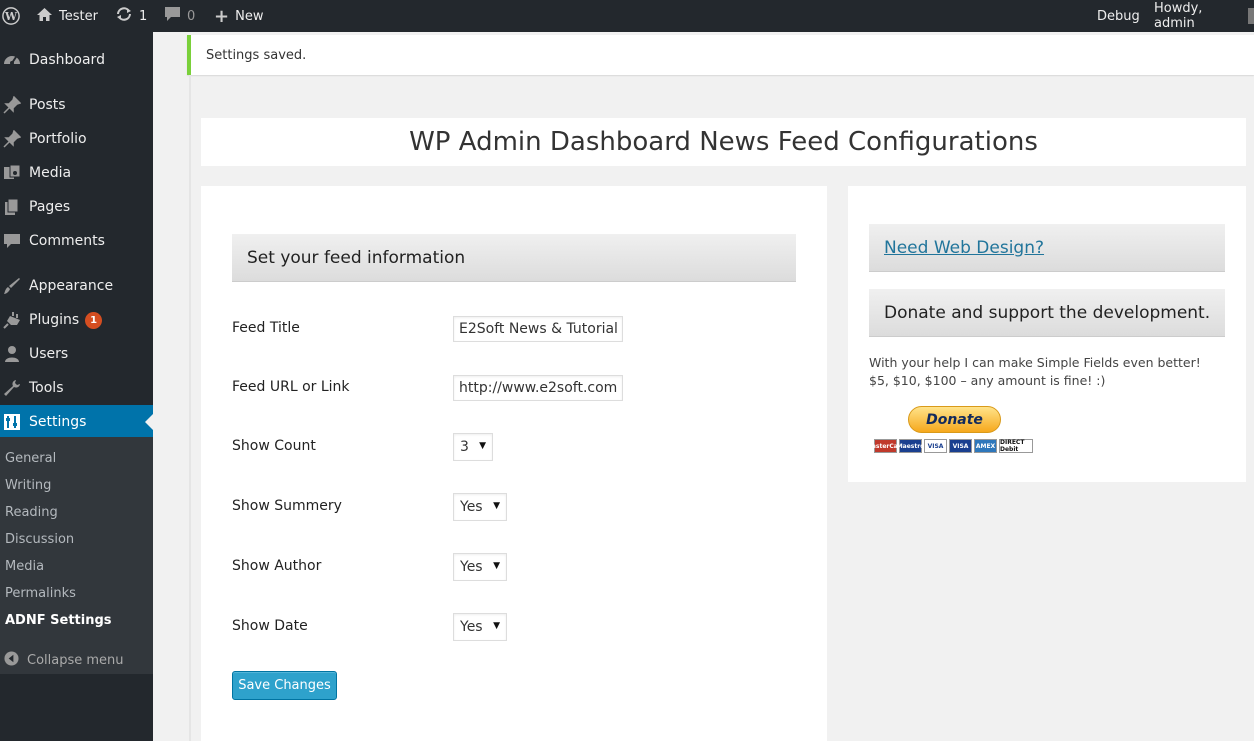  I want to click on sidebar-item-label: Comments, so click(67, 241).